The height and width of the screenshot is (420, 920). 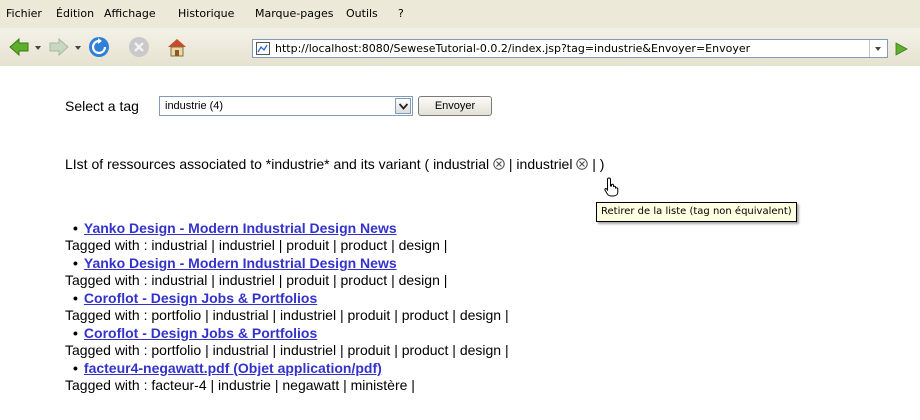 I want to click on hand-cursor-icon, so click(x=611, y=187).